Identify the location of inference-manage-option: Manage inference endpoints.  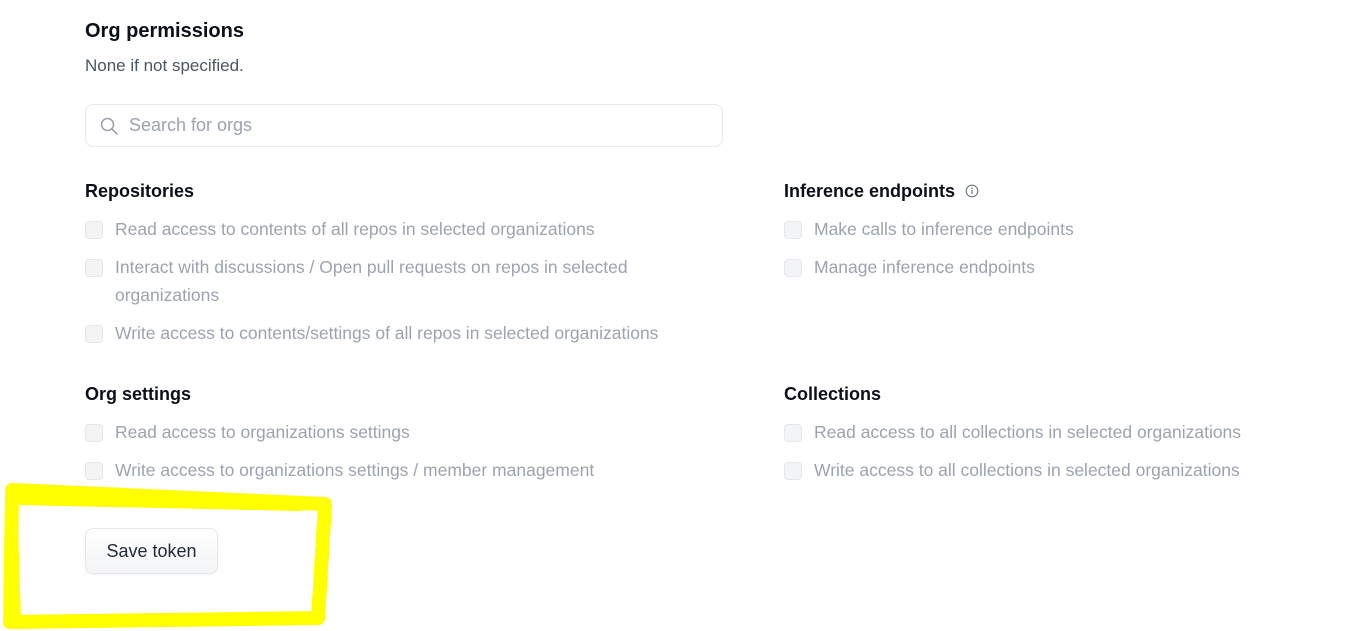
(1044, 267).